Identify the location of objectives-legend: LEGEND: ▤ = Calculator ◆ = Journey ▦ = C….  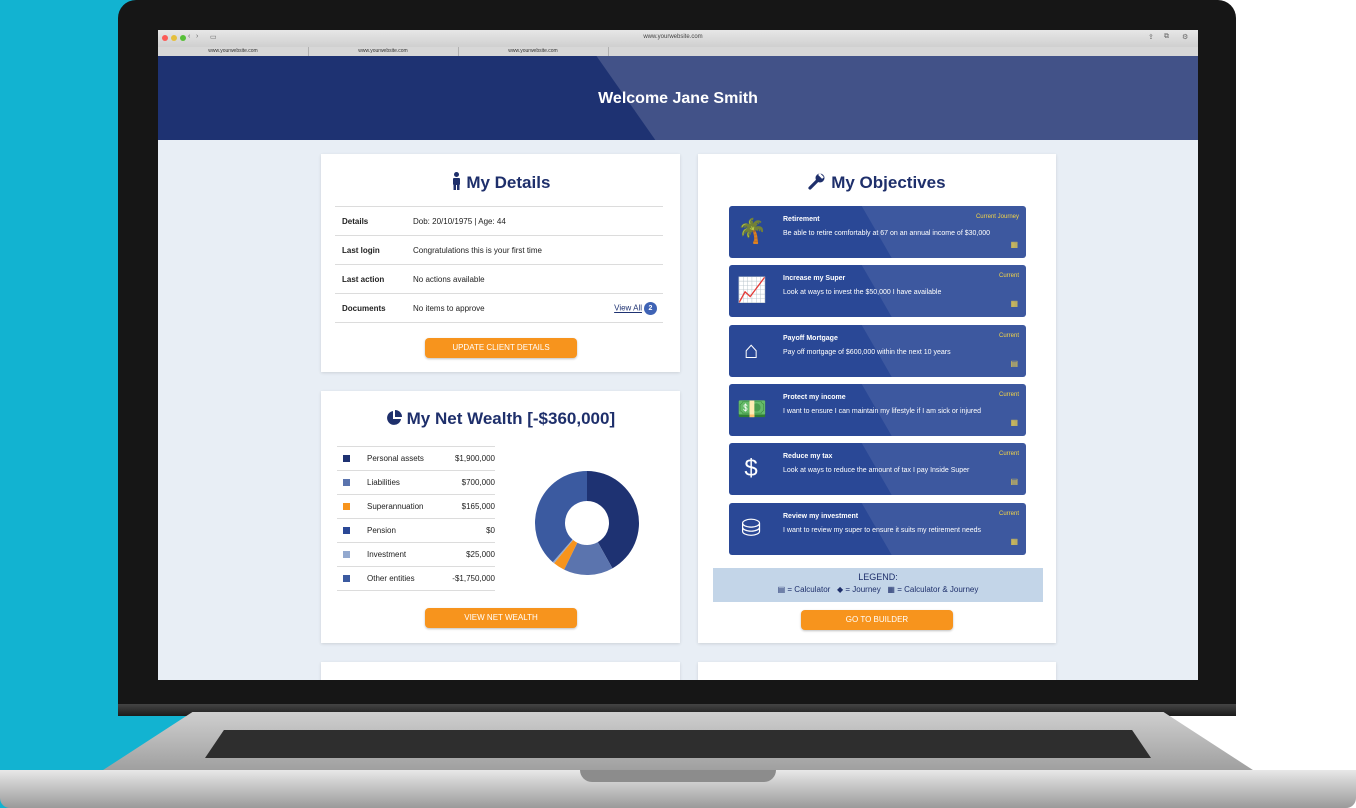
(878, 585).